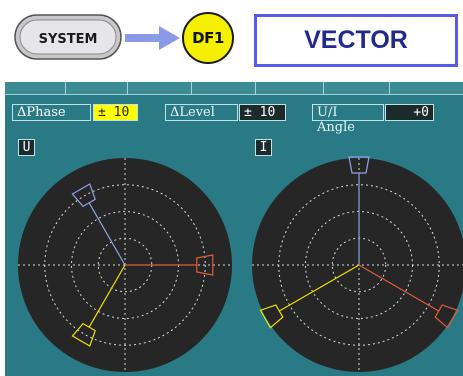  I want to click on df1-button: DF1, so click(208, 38).